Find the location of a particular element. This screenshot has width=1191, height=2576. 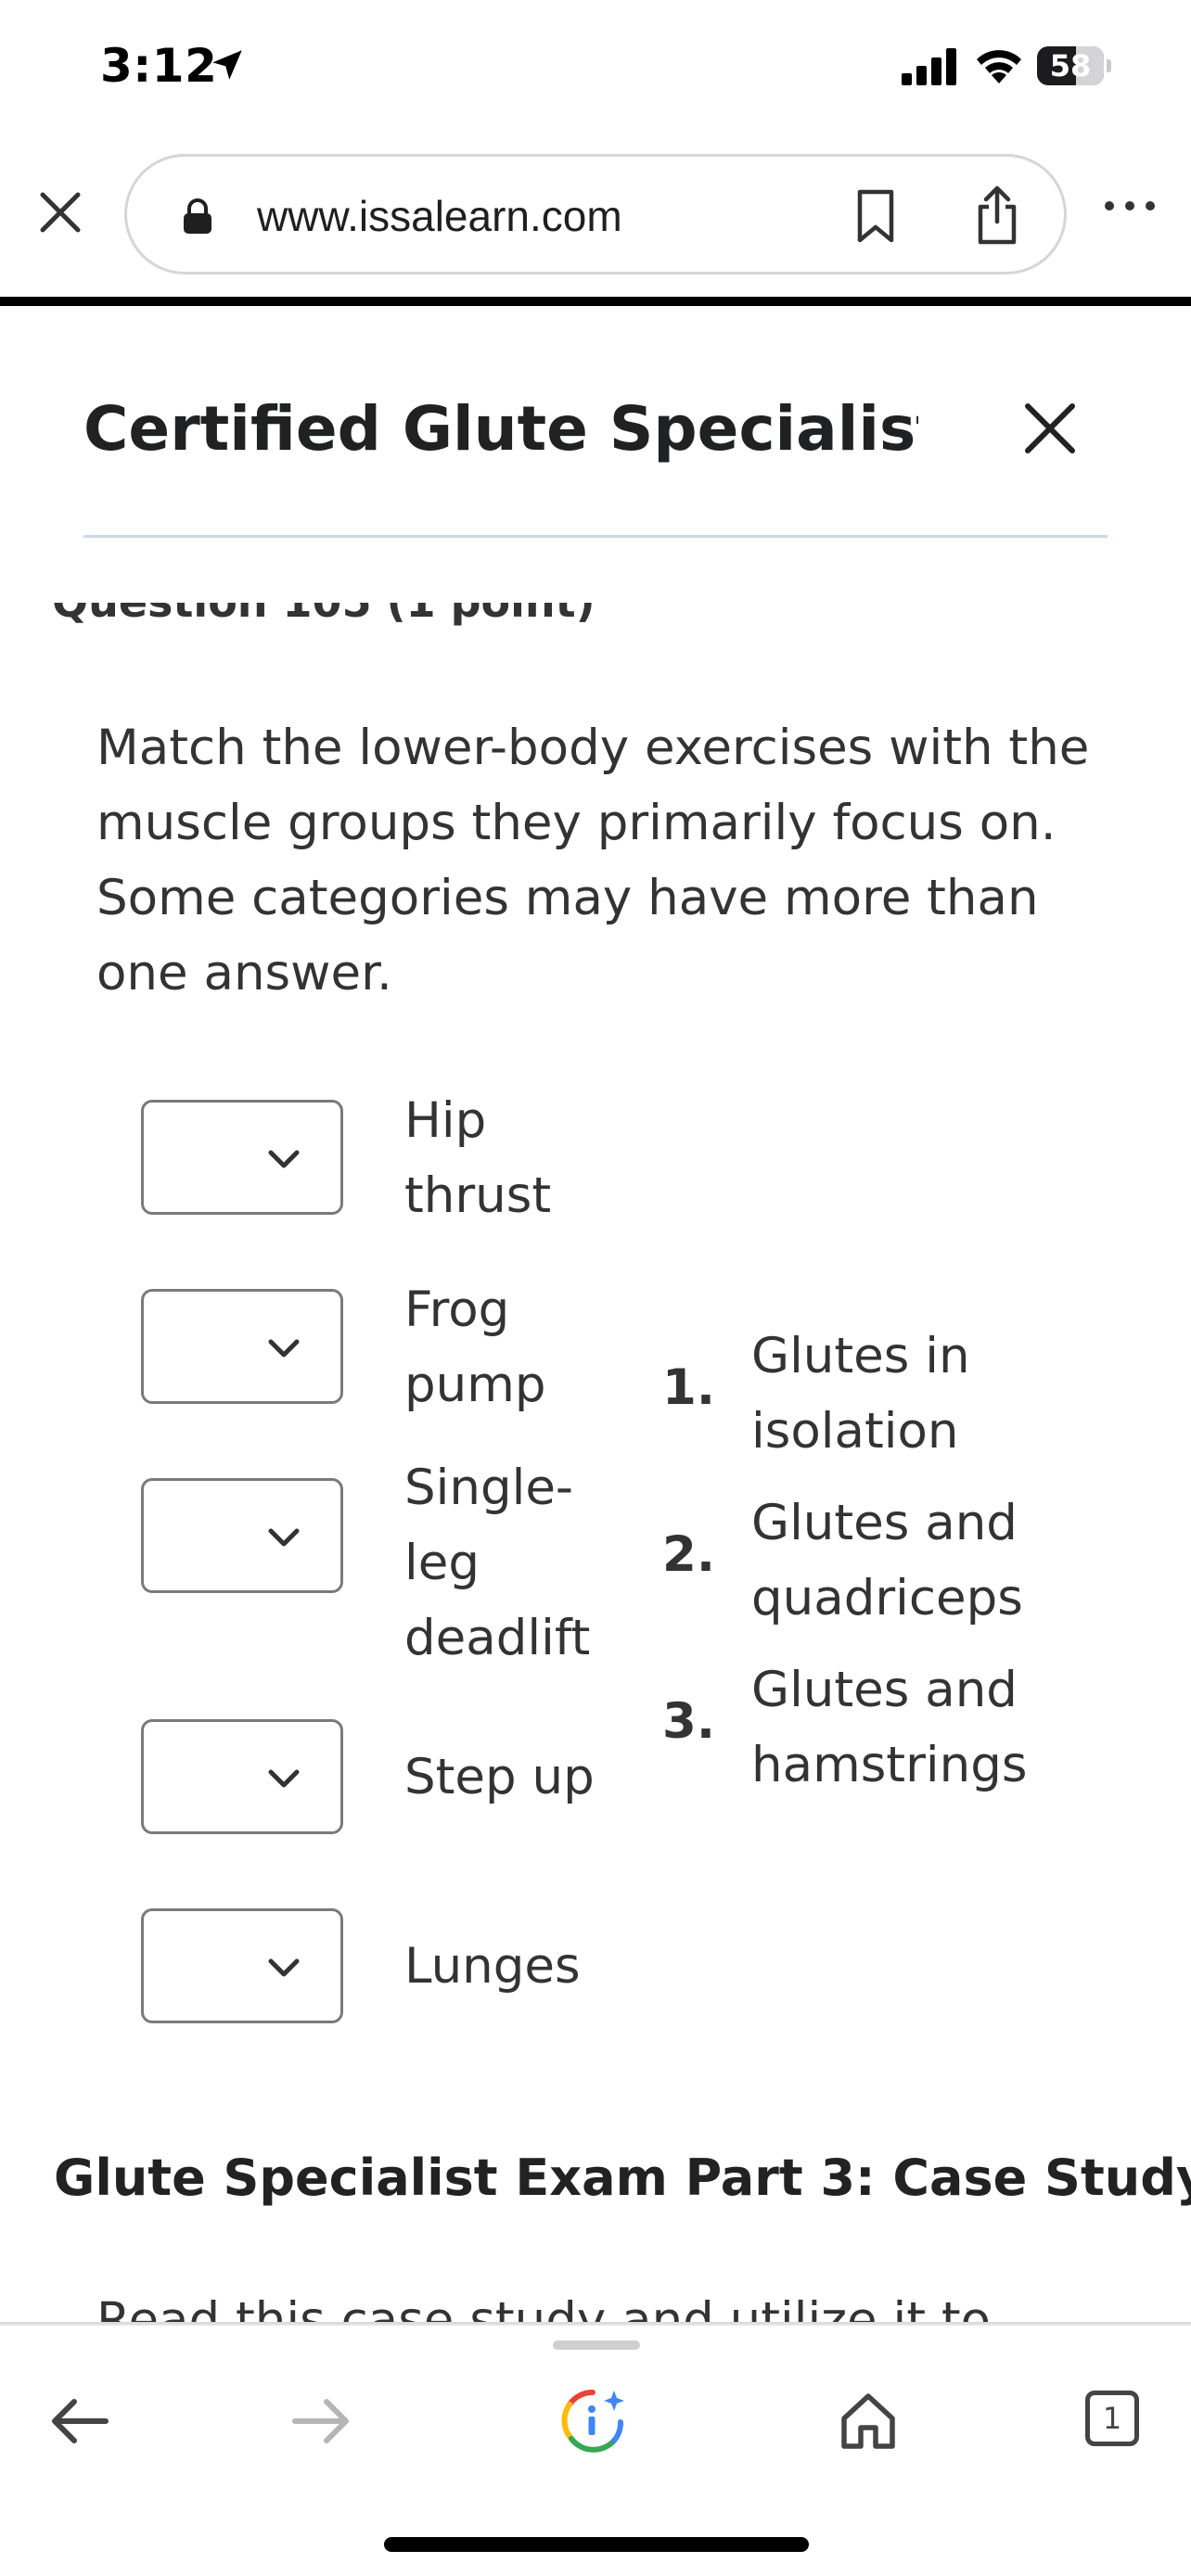

wifi-icon is located at coordinates (999, 66).